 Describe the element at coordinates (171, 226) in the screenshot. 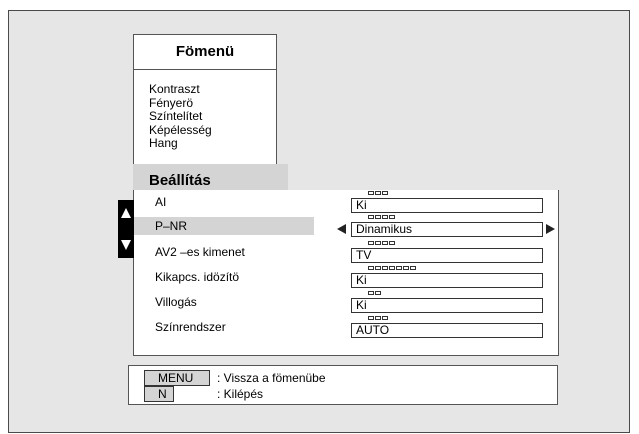

I see `setting-label: P–NR` at that location.